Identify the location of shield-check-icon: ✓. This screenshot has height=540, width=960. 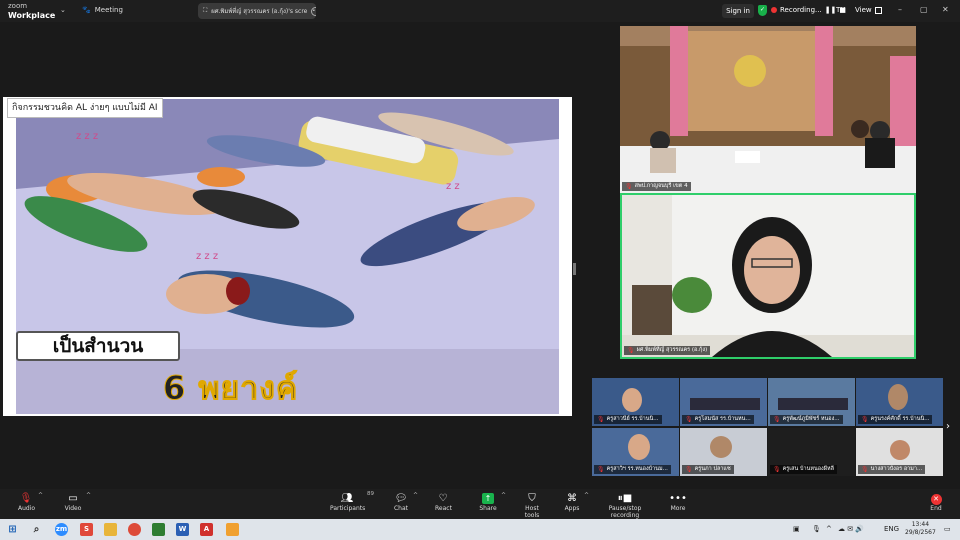
(762, 10).